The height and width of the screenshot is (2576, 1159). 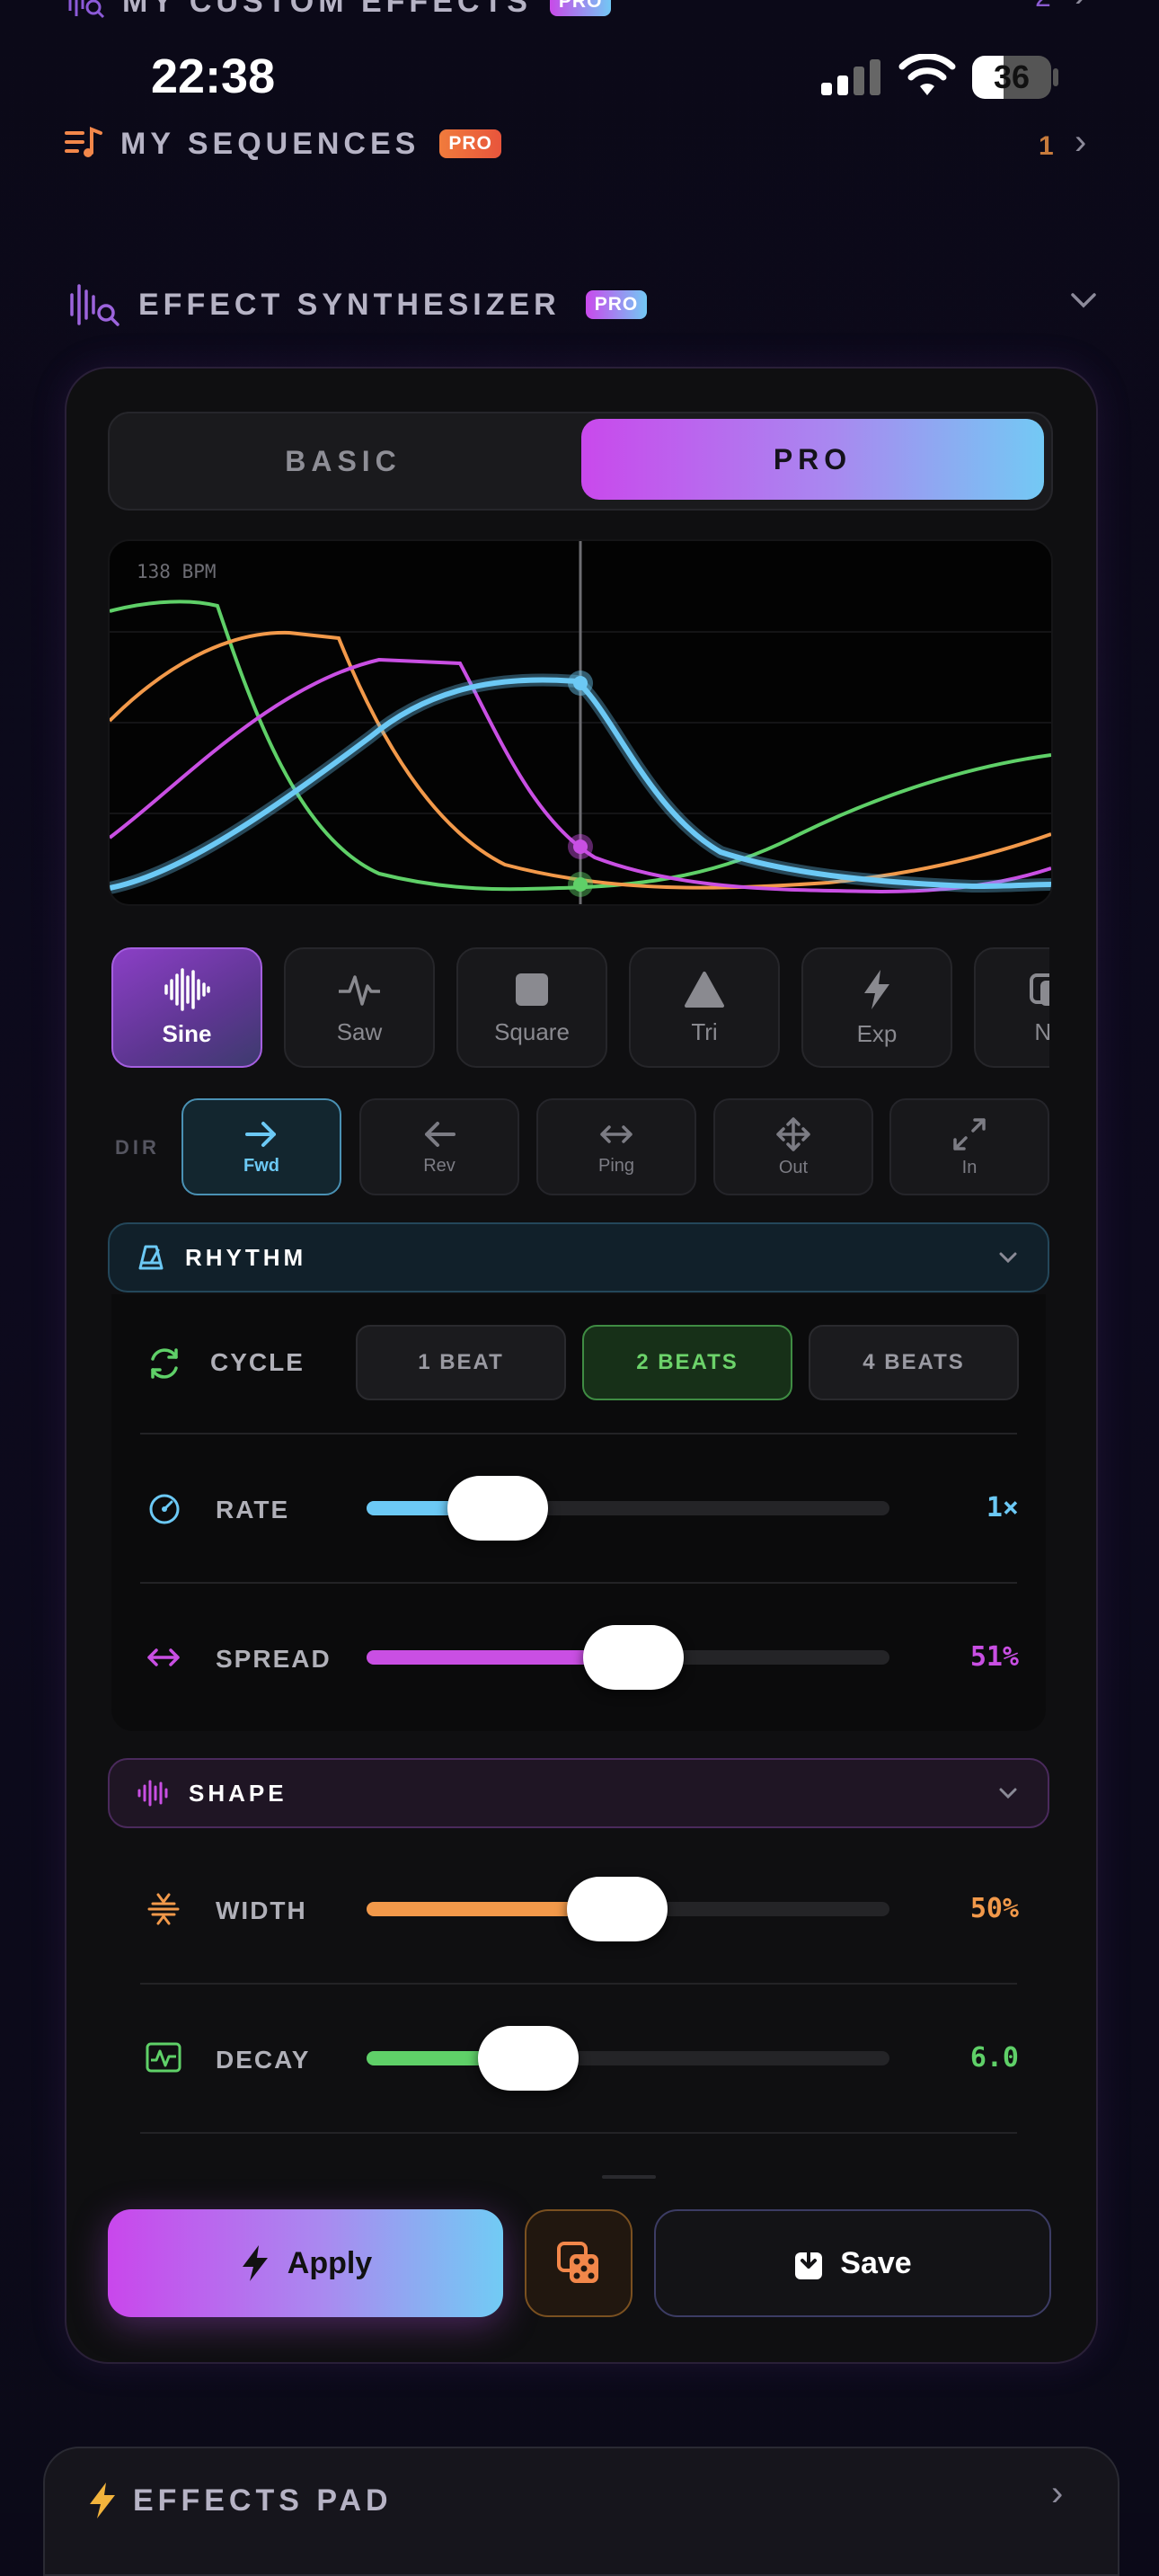 I want to click on waveform-label: Square, so click(x=532, y=1031).